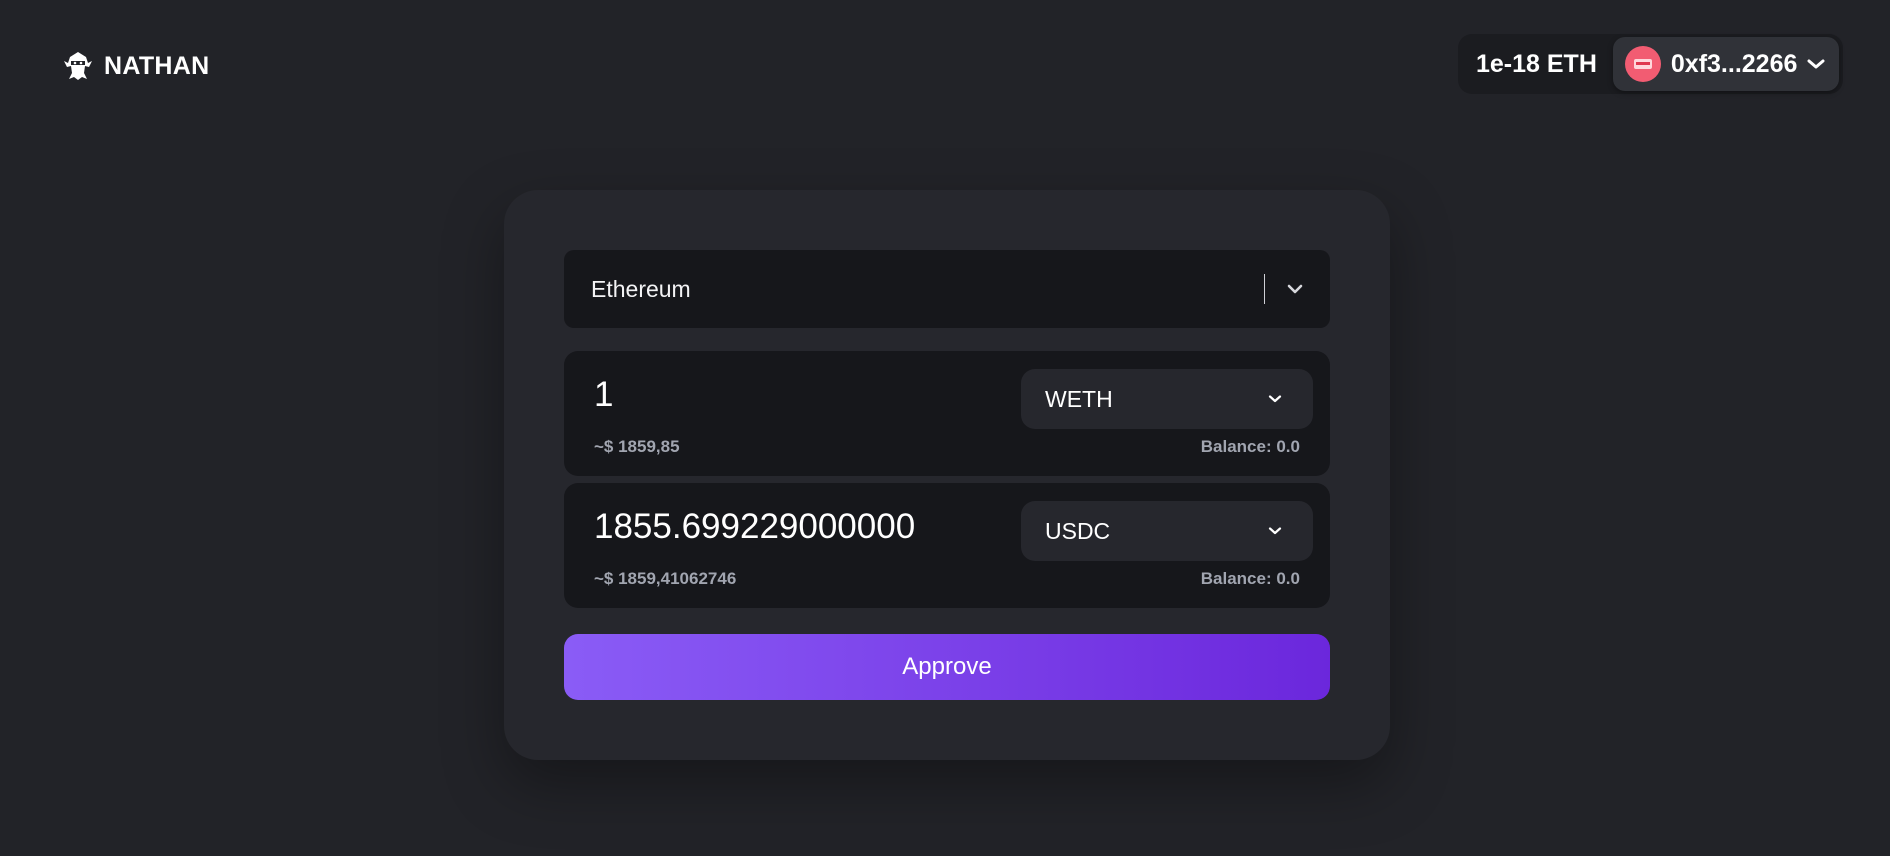 This screenshot has height=856, width=1890. I want to click on from-token-select: WETH, so click(1167, 399).